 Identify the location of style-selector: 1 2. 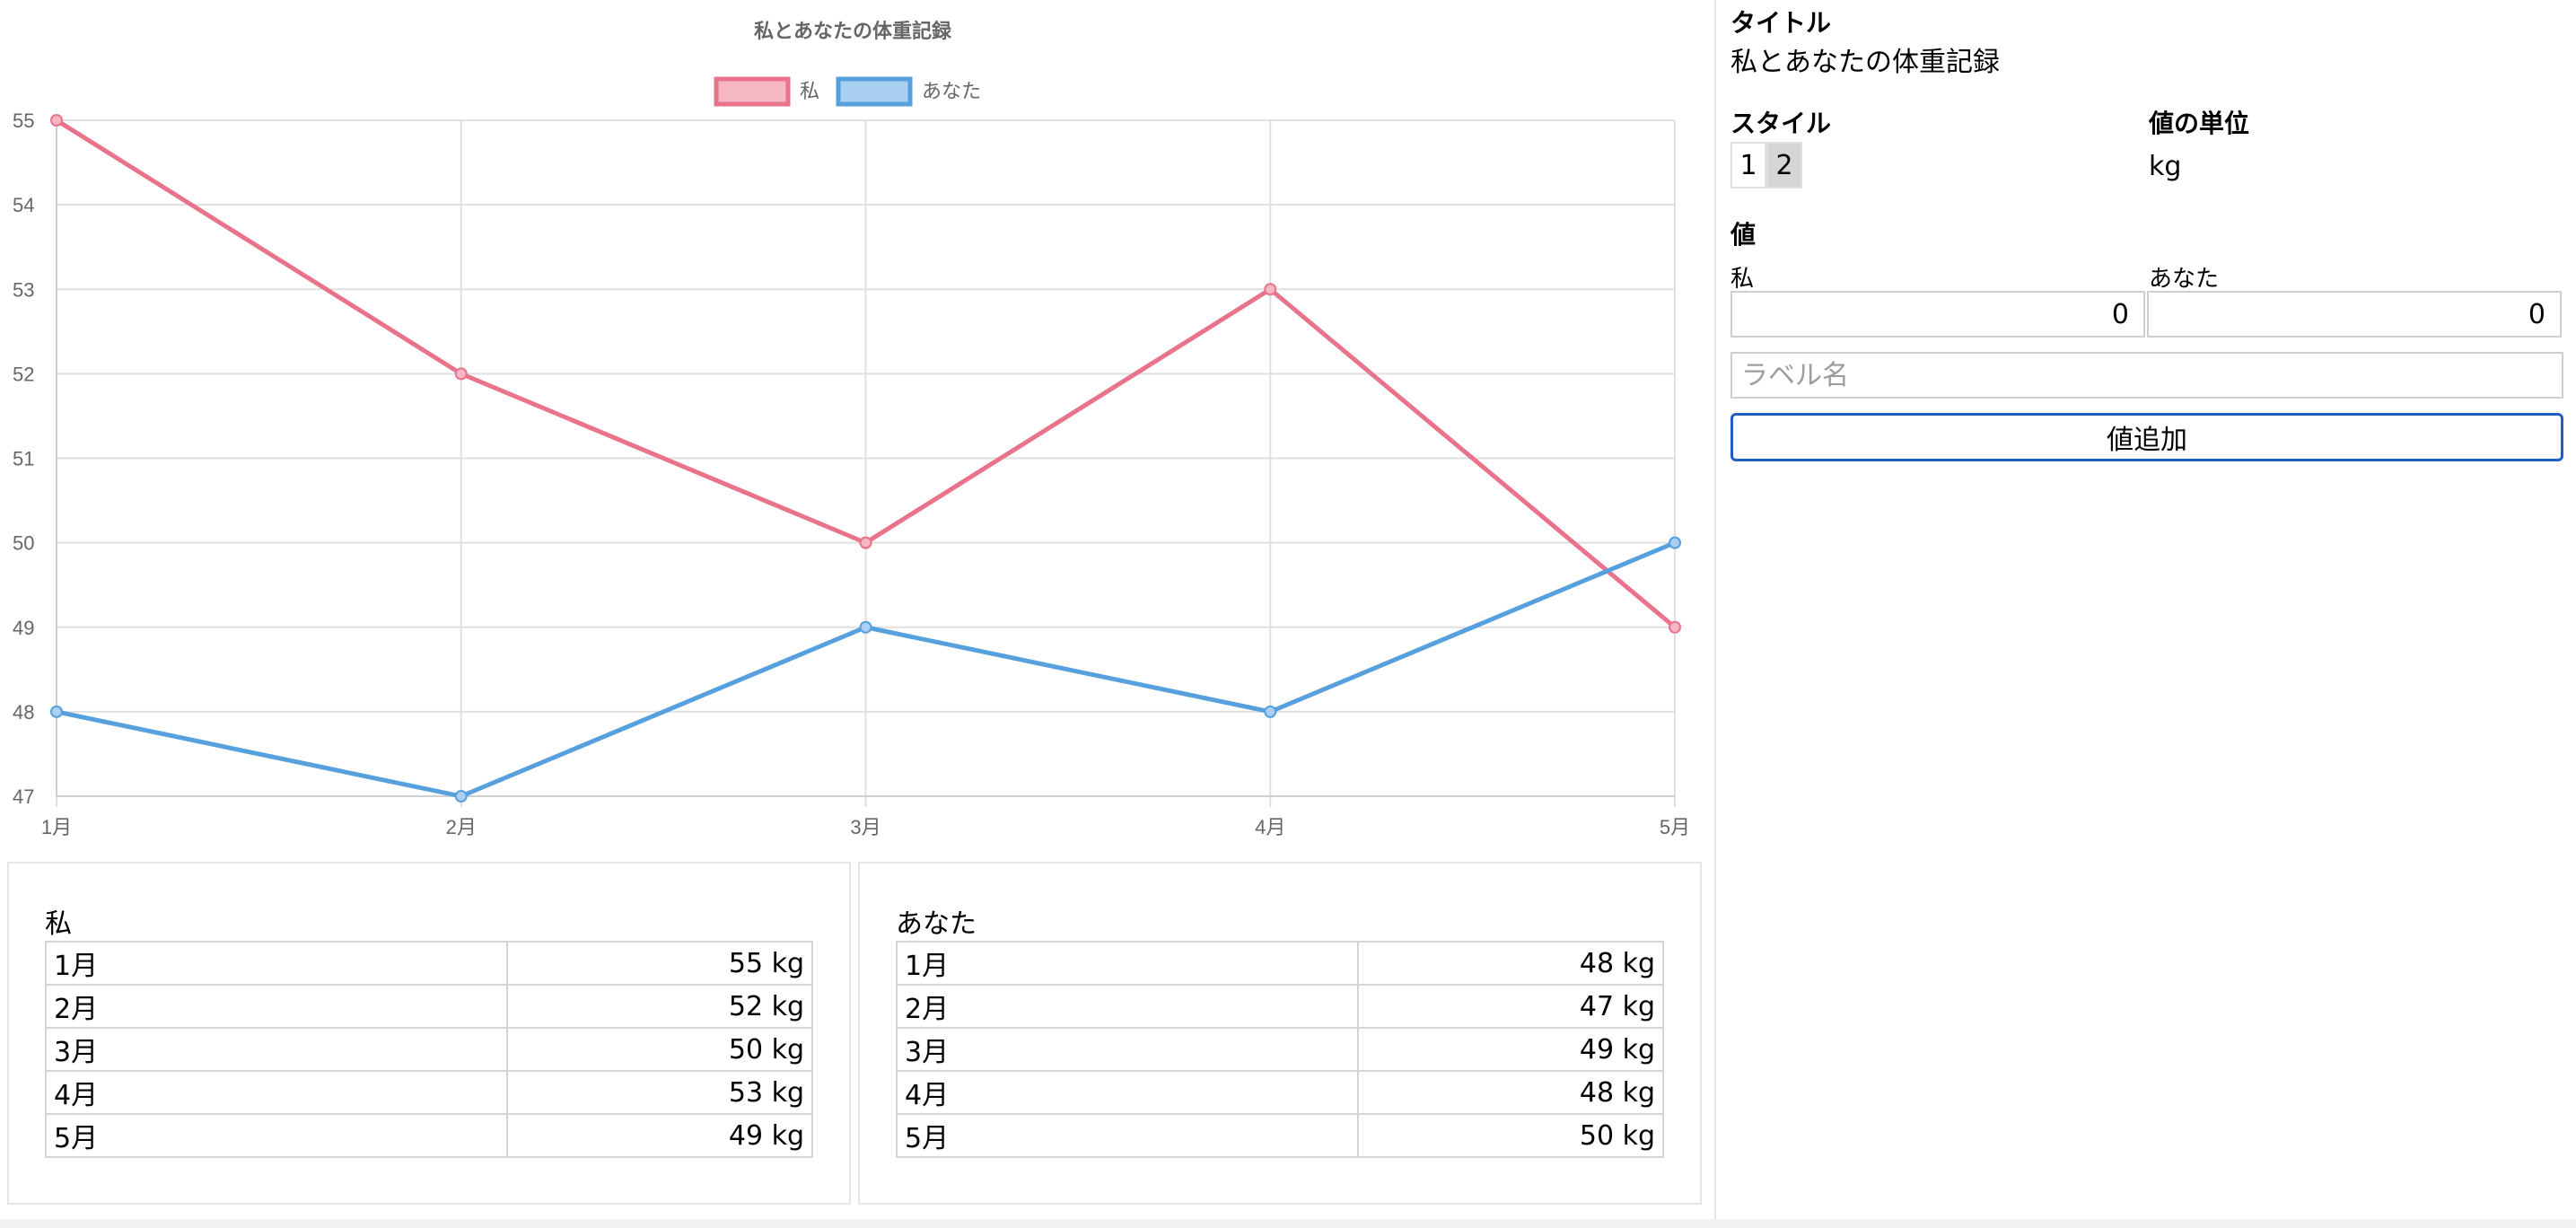
(1766, 167).